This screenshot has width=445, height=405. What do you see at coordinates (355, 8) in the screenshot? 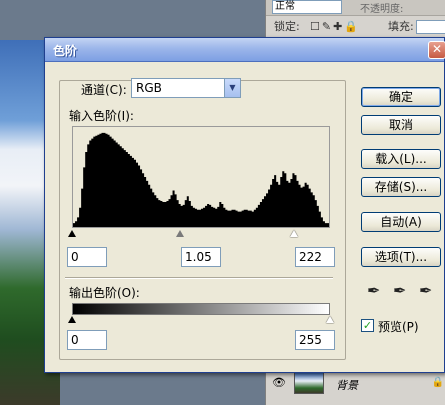
I see `layers-panel-options: 正常 不透明度:` at bounding box center [355, 8].